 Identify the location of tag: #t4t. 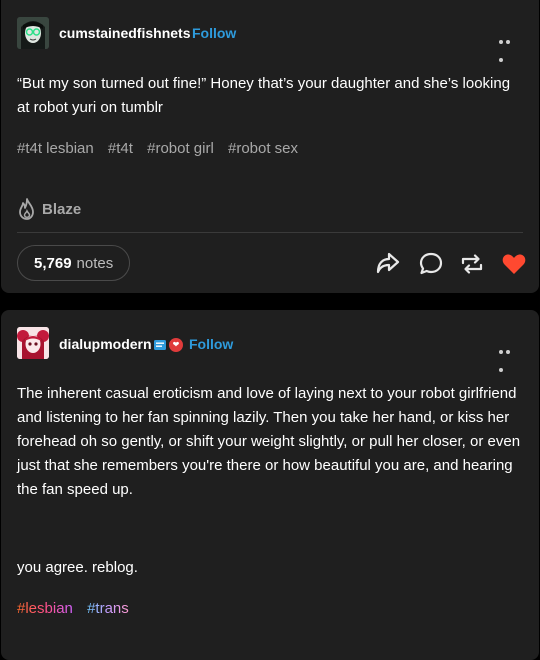
(120, 148).